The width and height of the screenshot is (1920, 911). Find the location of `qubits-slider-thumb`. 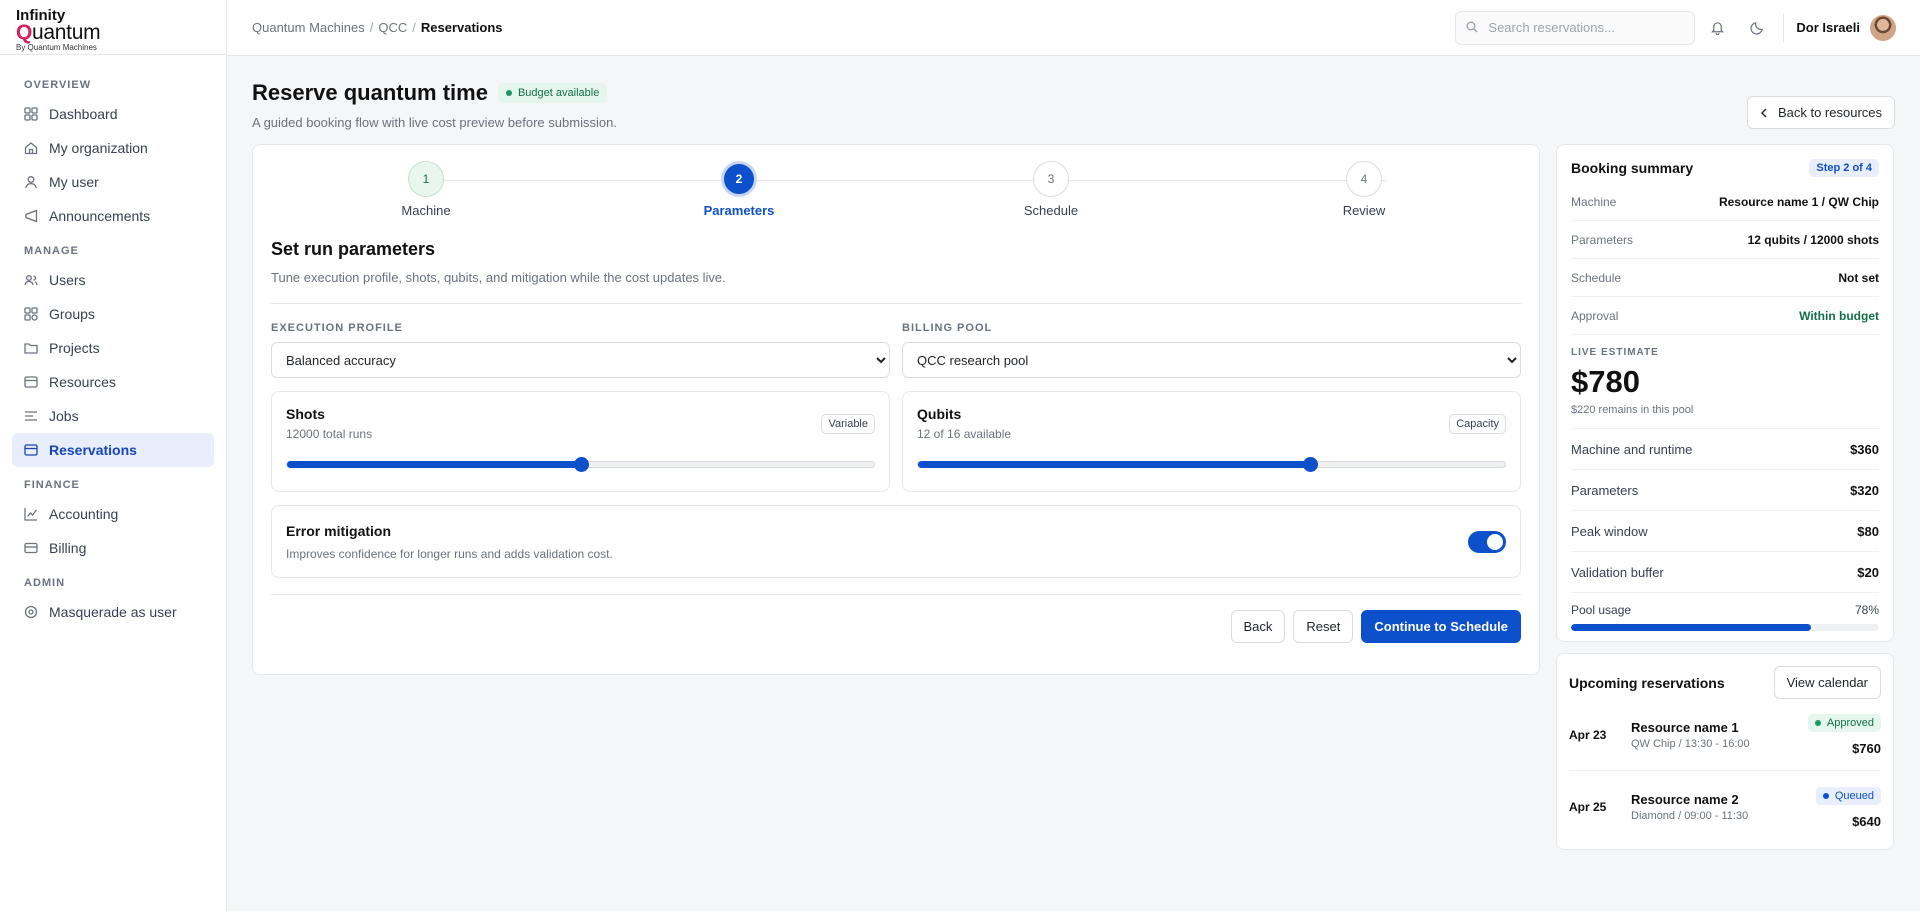

qubits-slider-thumb is located at coordinates (1310, 464).